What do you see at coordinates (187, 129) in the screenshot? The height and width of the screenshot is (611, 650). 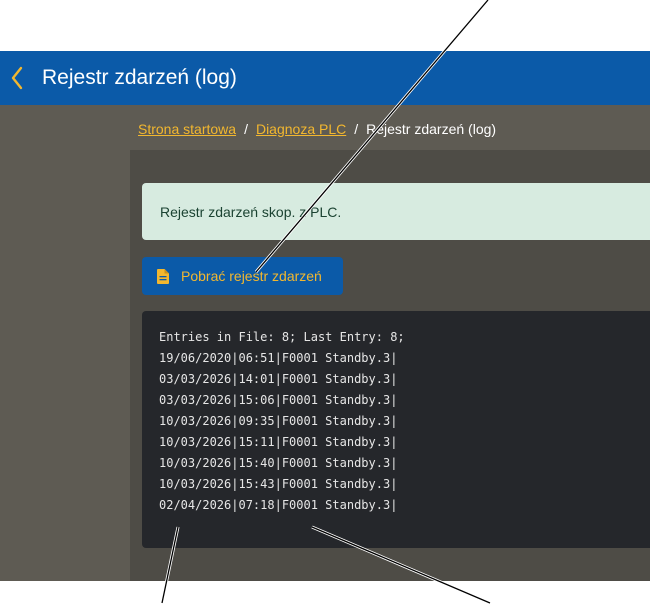 I see `breadcrumb-link-home: Strona startowa` at bounding box center [187, 129].